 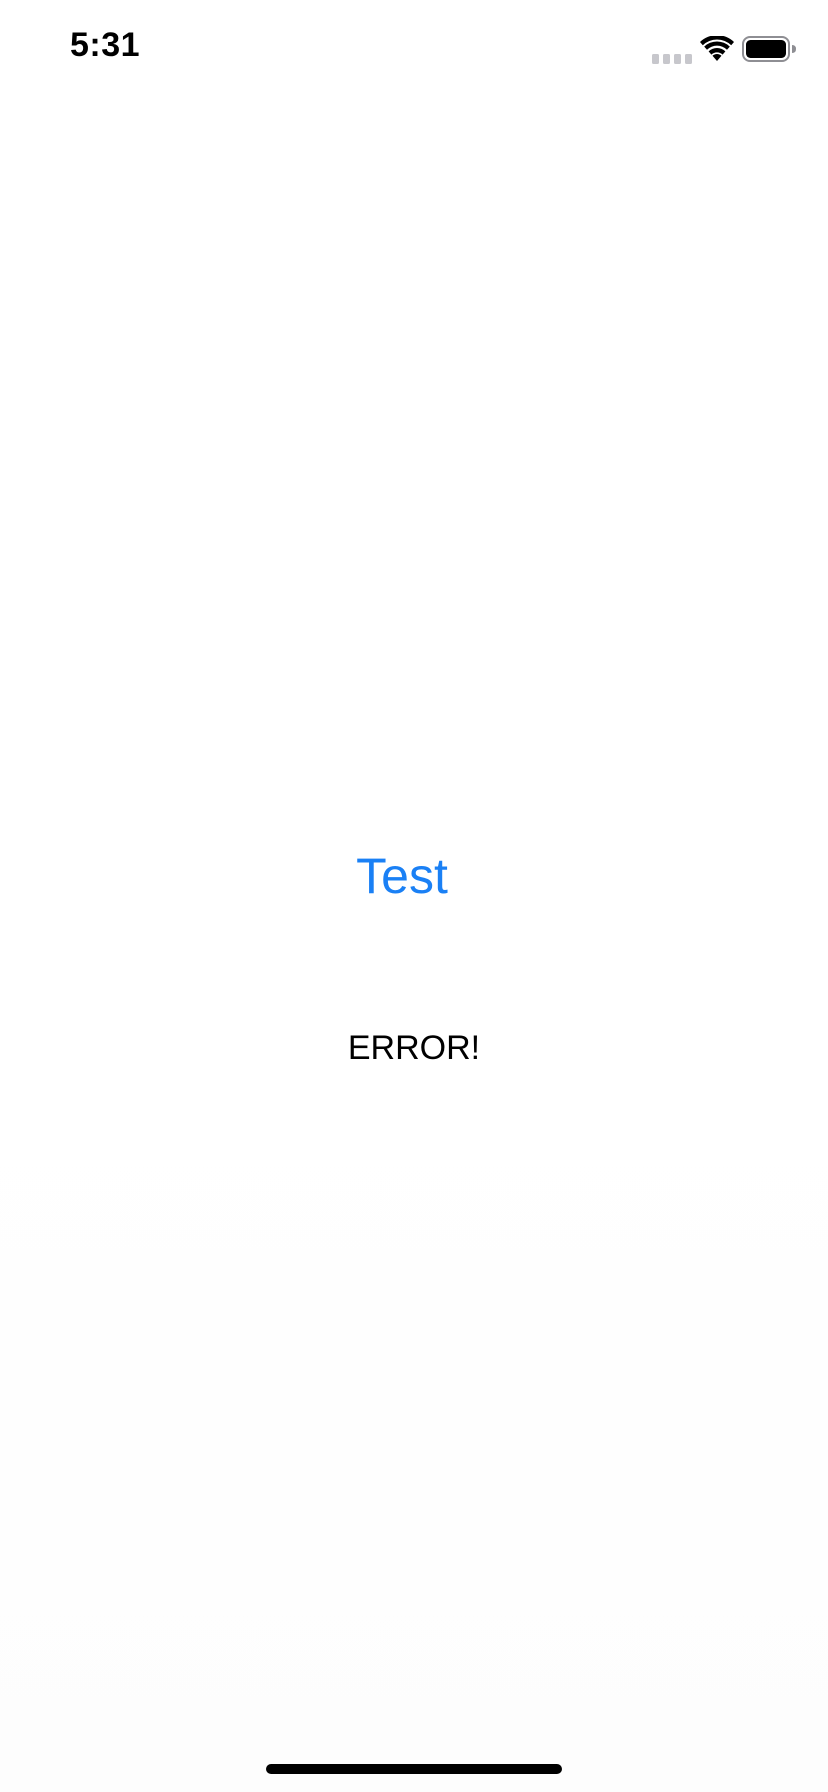 What do you see at coordinates (414, 1048) in the screenshot?
I see `error-message: ERROR!` at bounding box center [414, 1048].